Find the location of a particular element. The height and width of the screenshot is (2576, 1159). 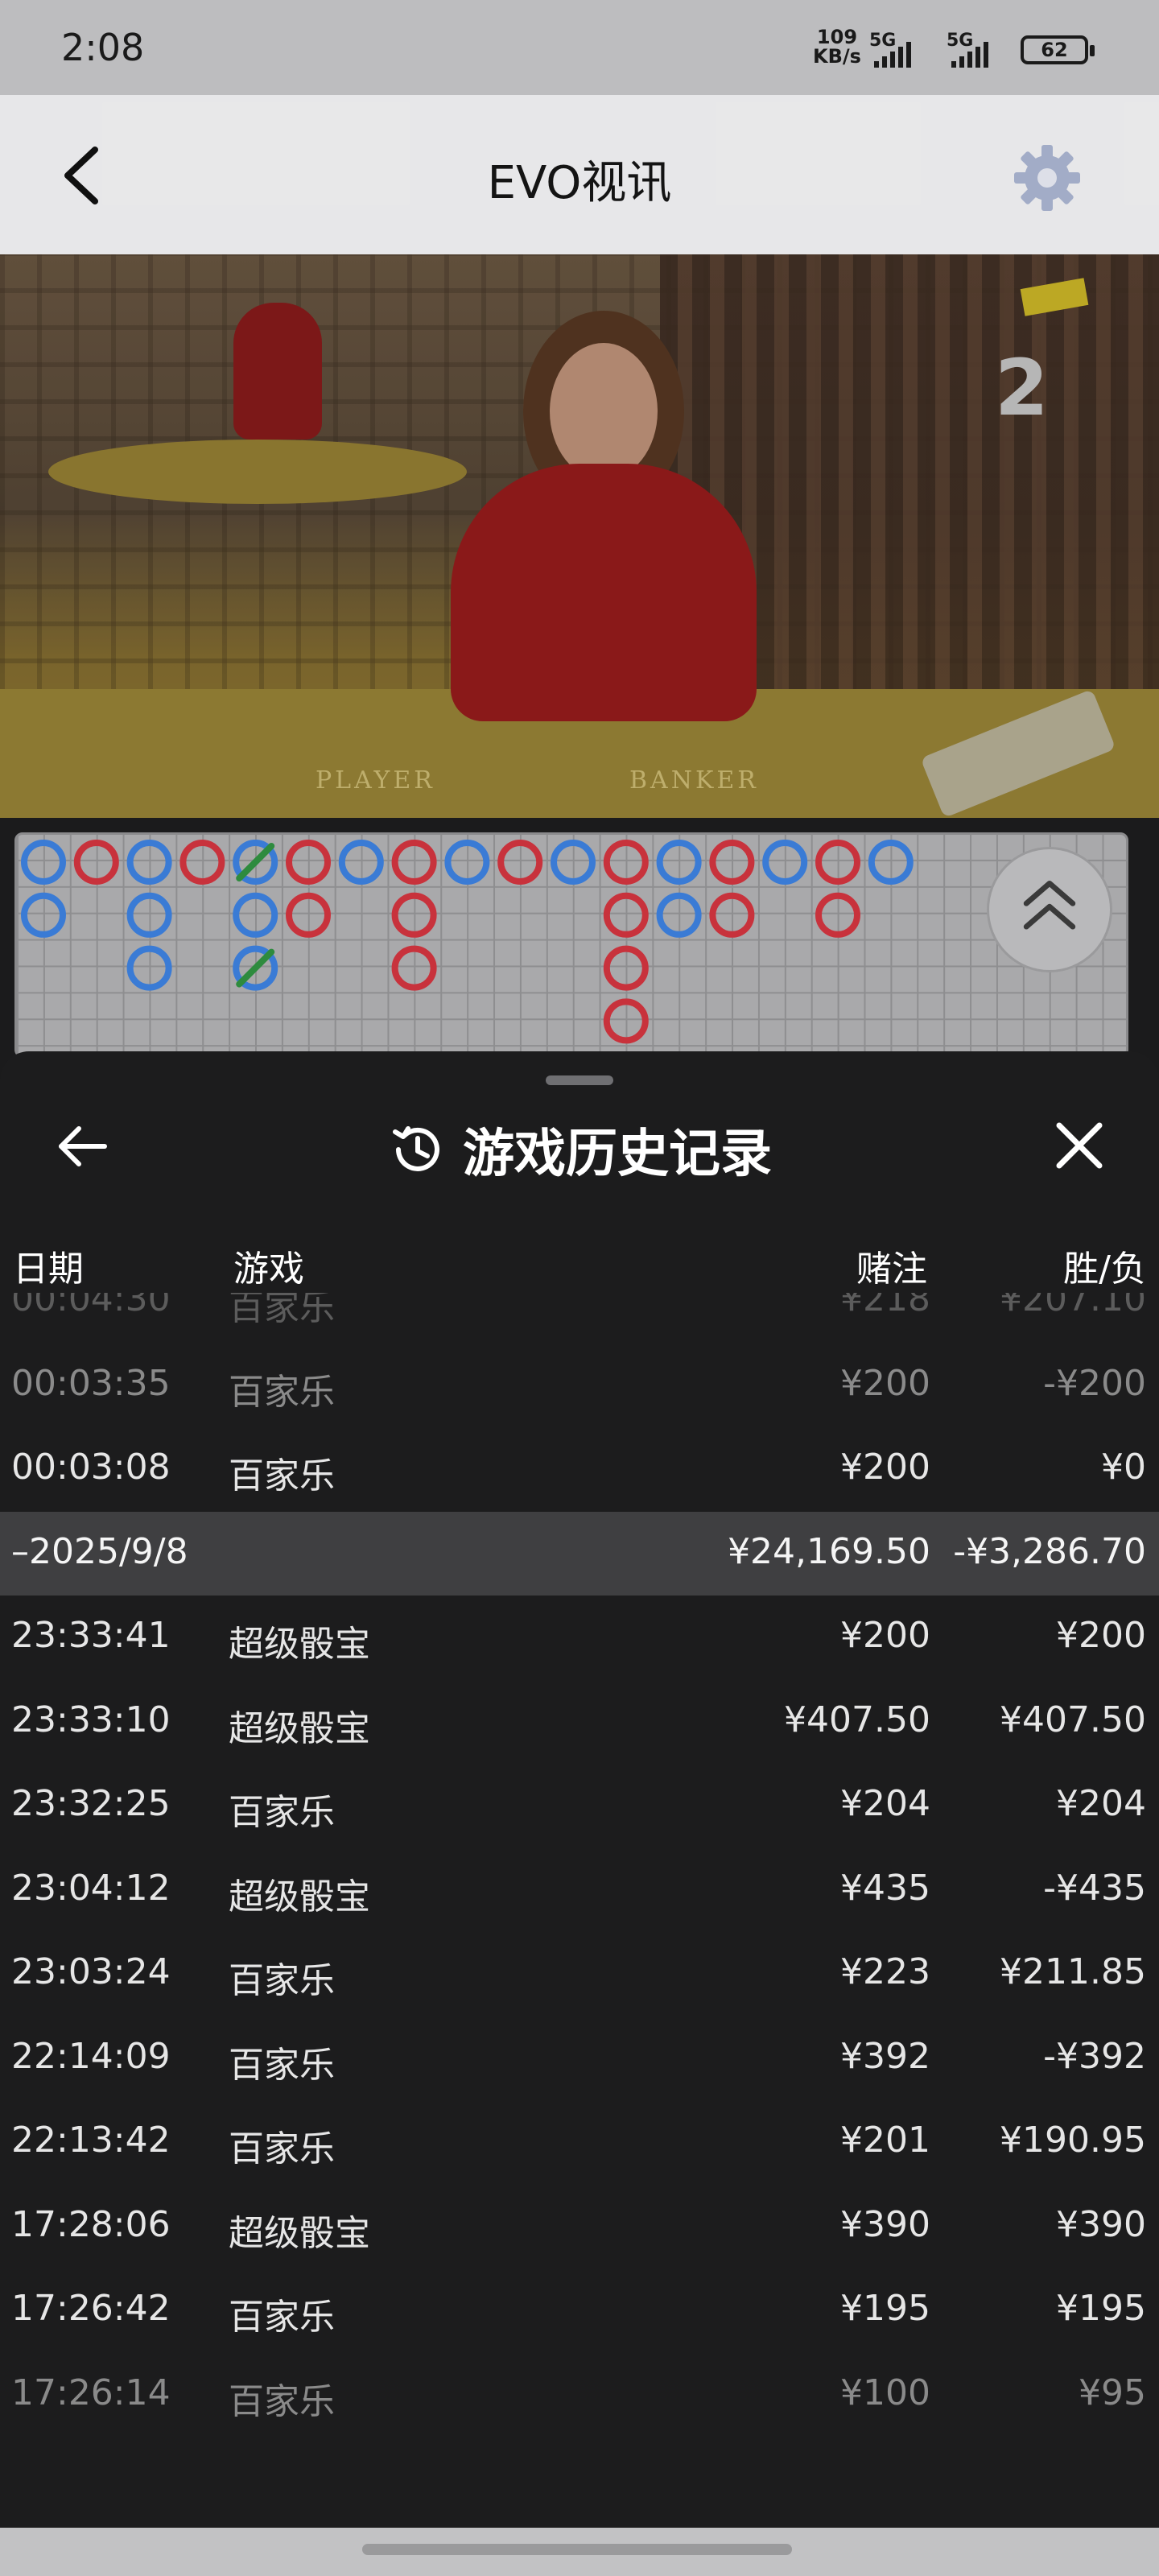

sheet-grabber is located at coordinates (579, 1080).